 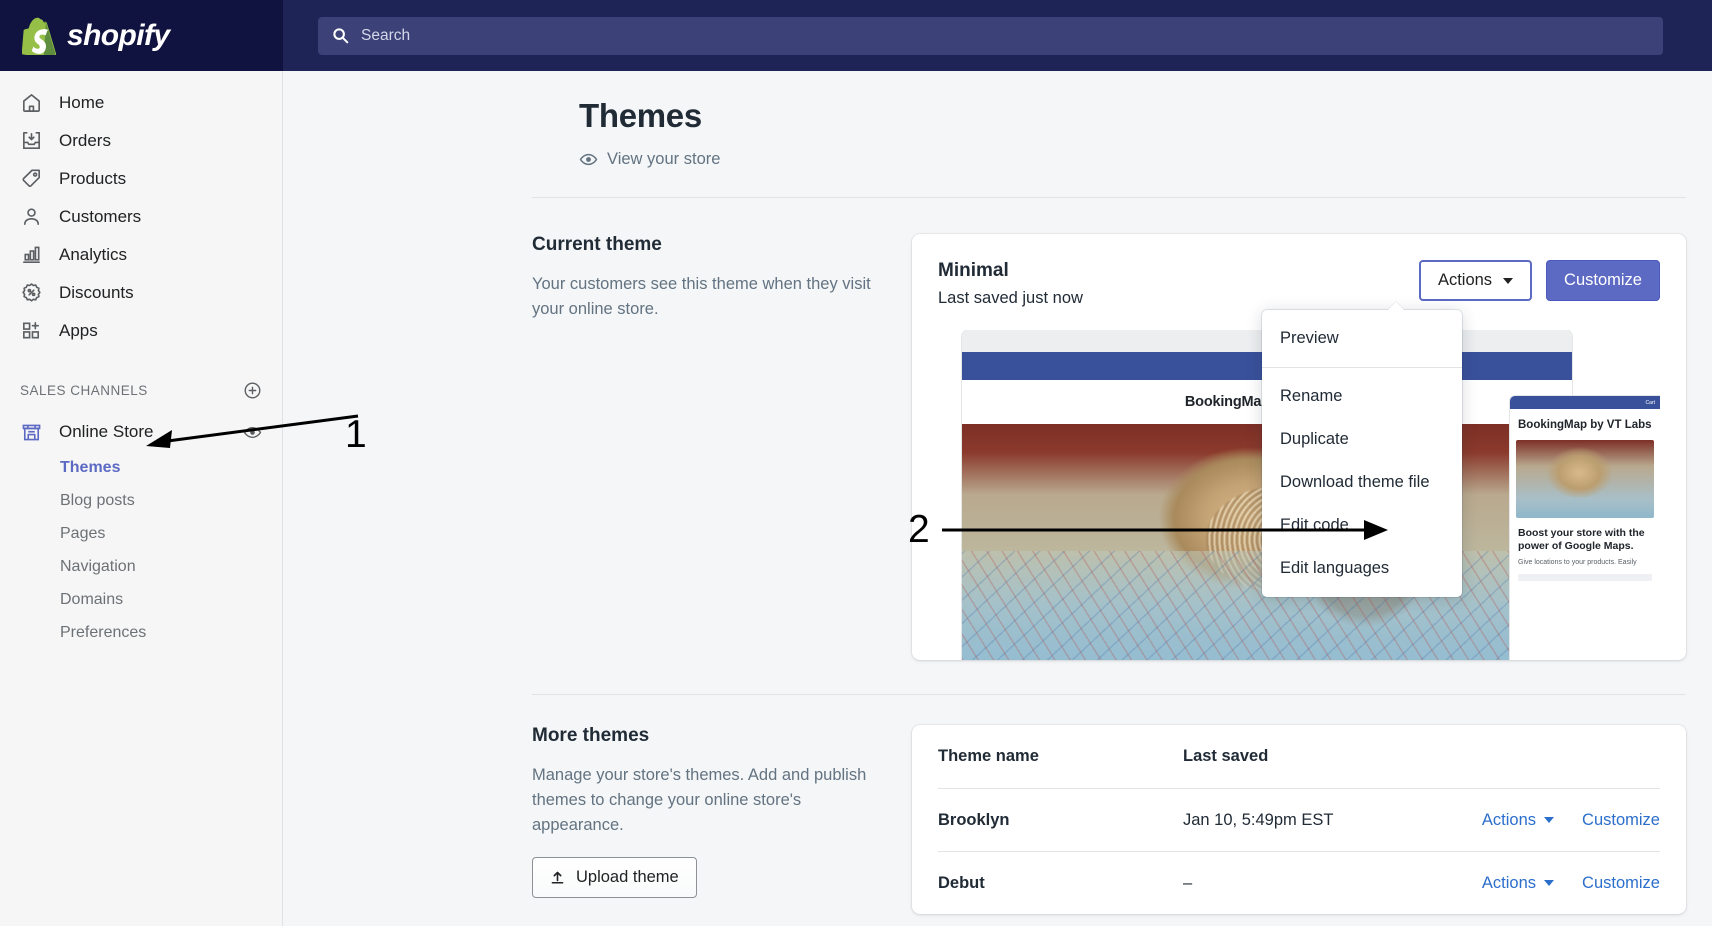 I want to click on menu-item-download-theme-file: Download theme file, so click(x=1362, y=482).